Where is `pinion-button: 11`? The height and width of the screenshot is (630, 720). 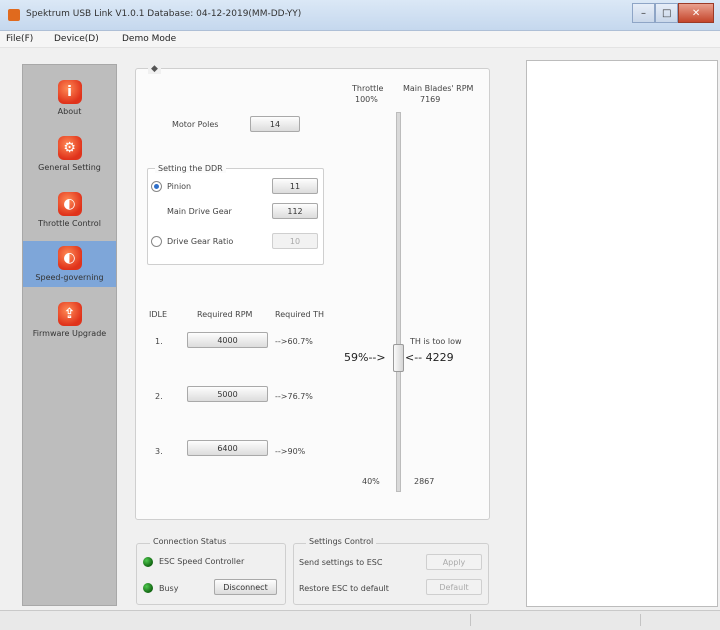
pinion-button: 11 is located at coordinates (295, 186).